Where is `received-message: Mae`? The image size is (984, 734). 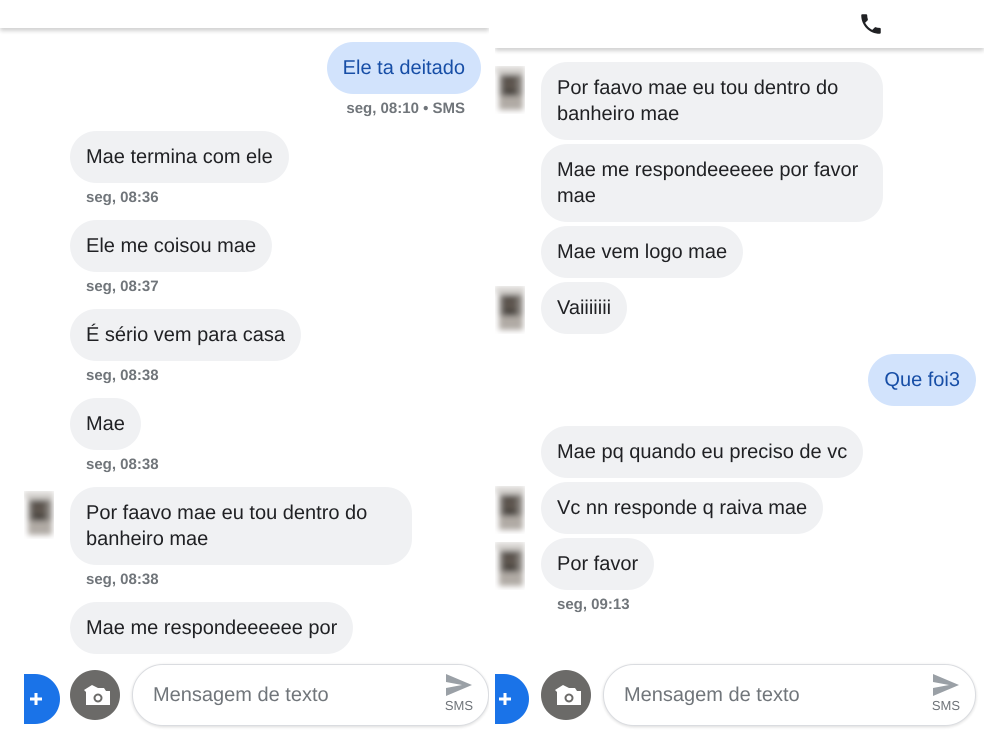
received-message: Mae is located at coordinates (105, 424).